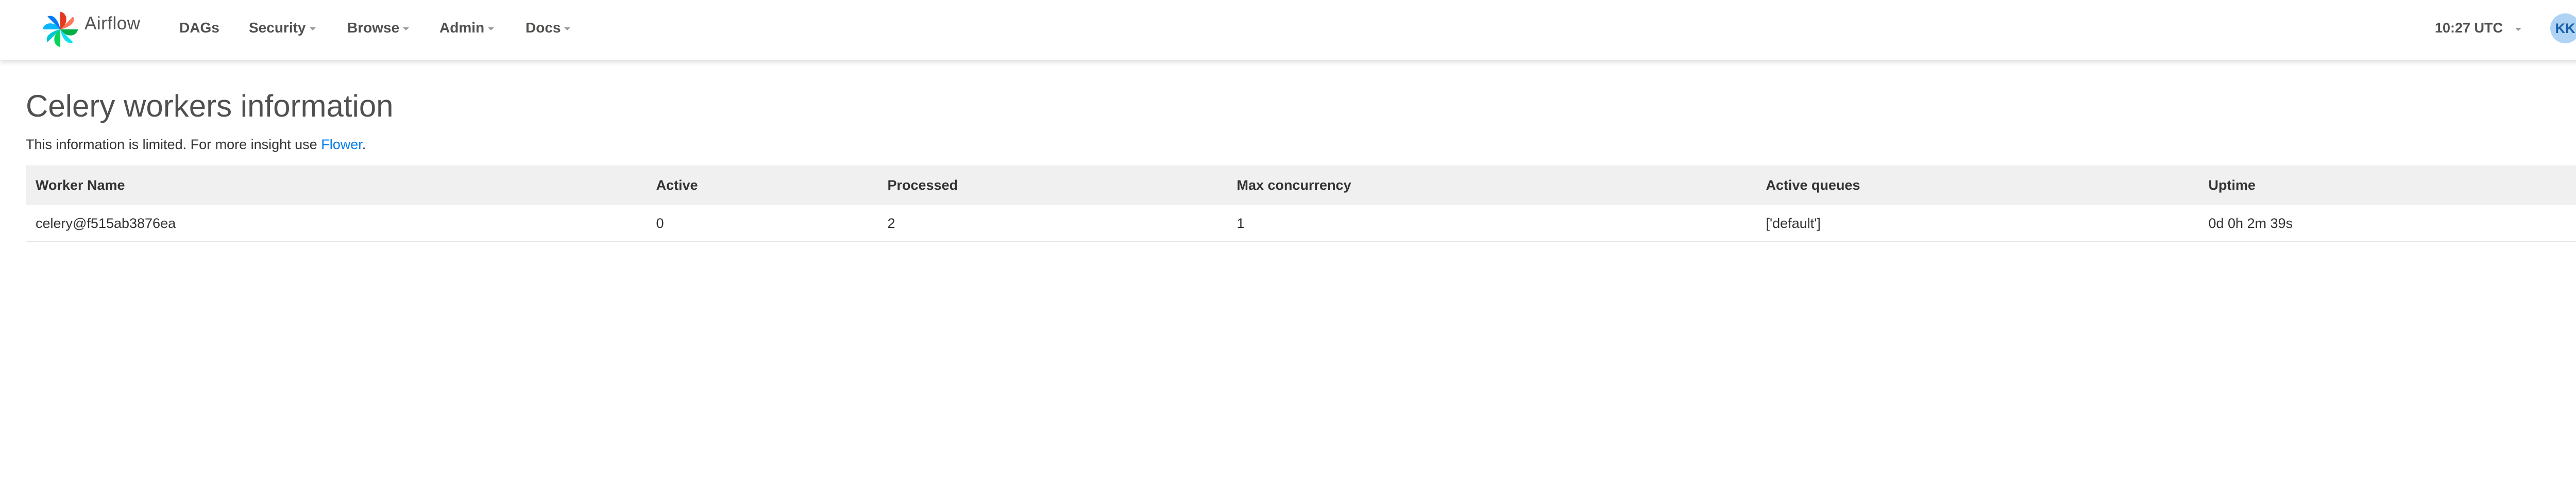  What do you see at coordinates (462, 28) in the screenshot?
I see `nav-admin-label: Admin` at bounding box center [462, 28].